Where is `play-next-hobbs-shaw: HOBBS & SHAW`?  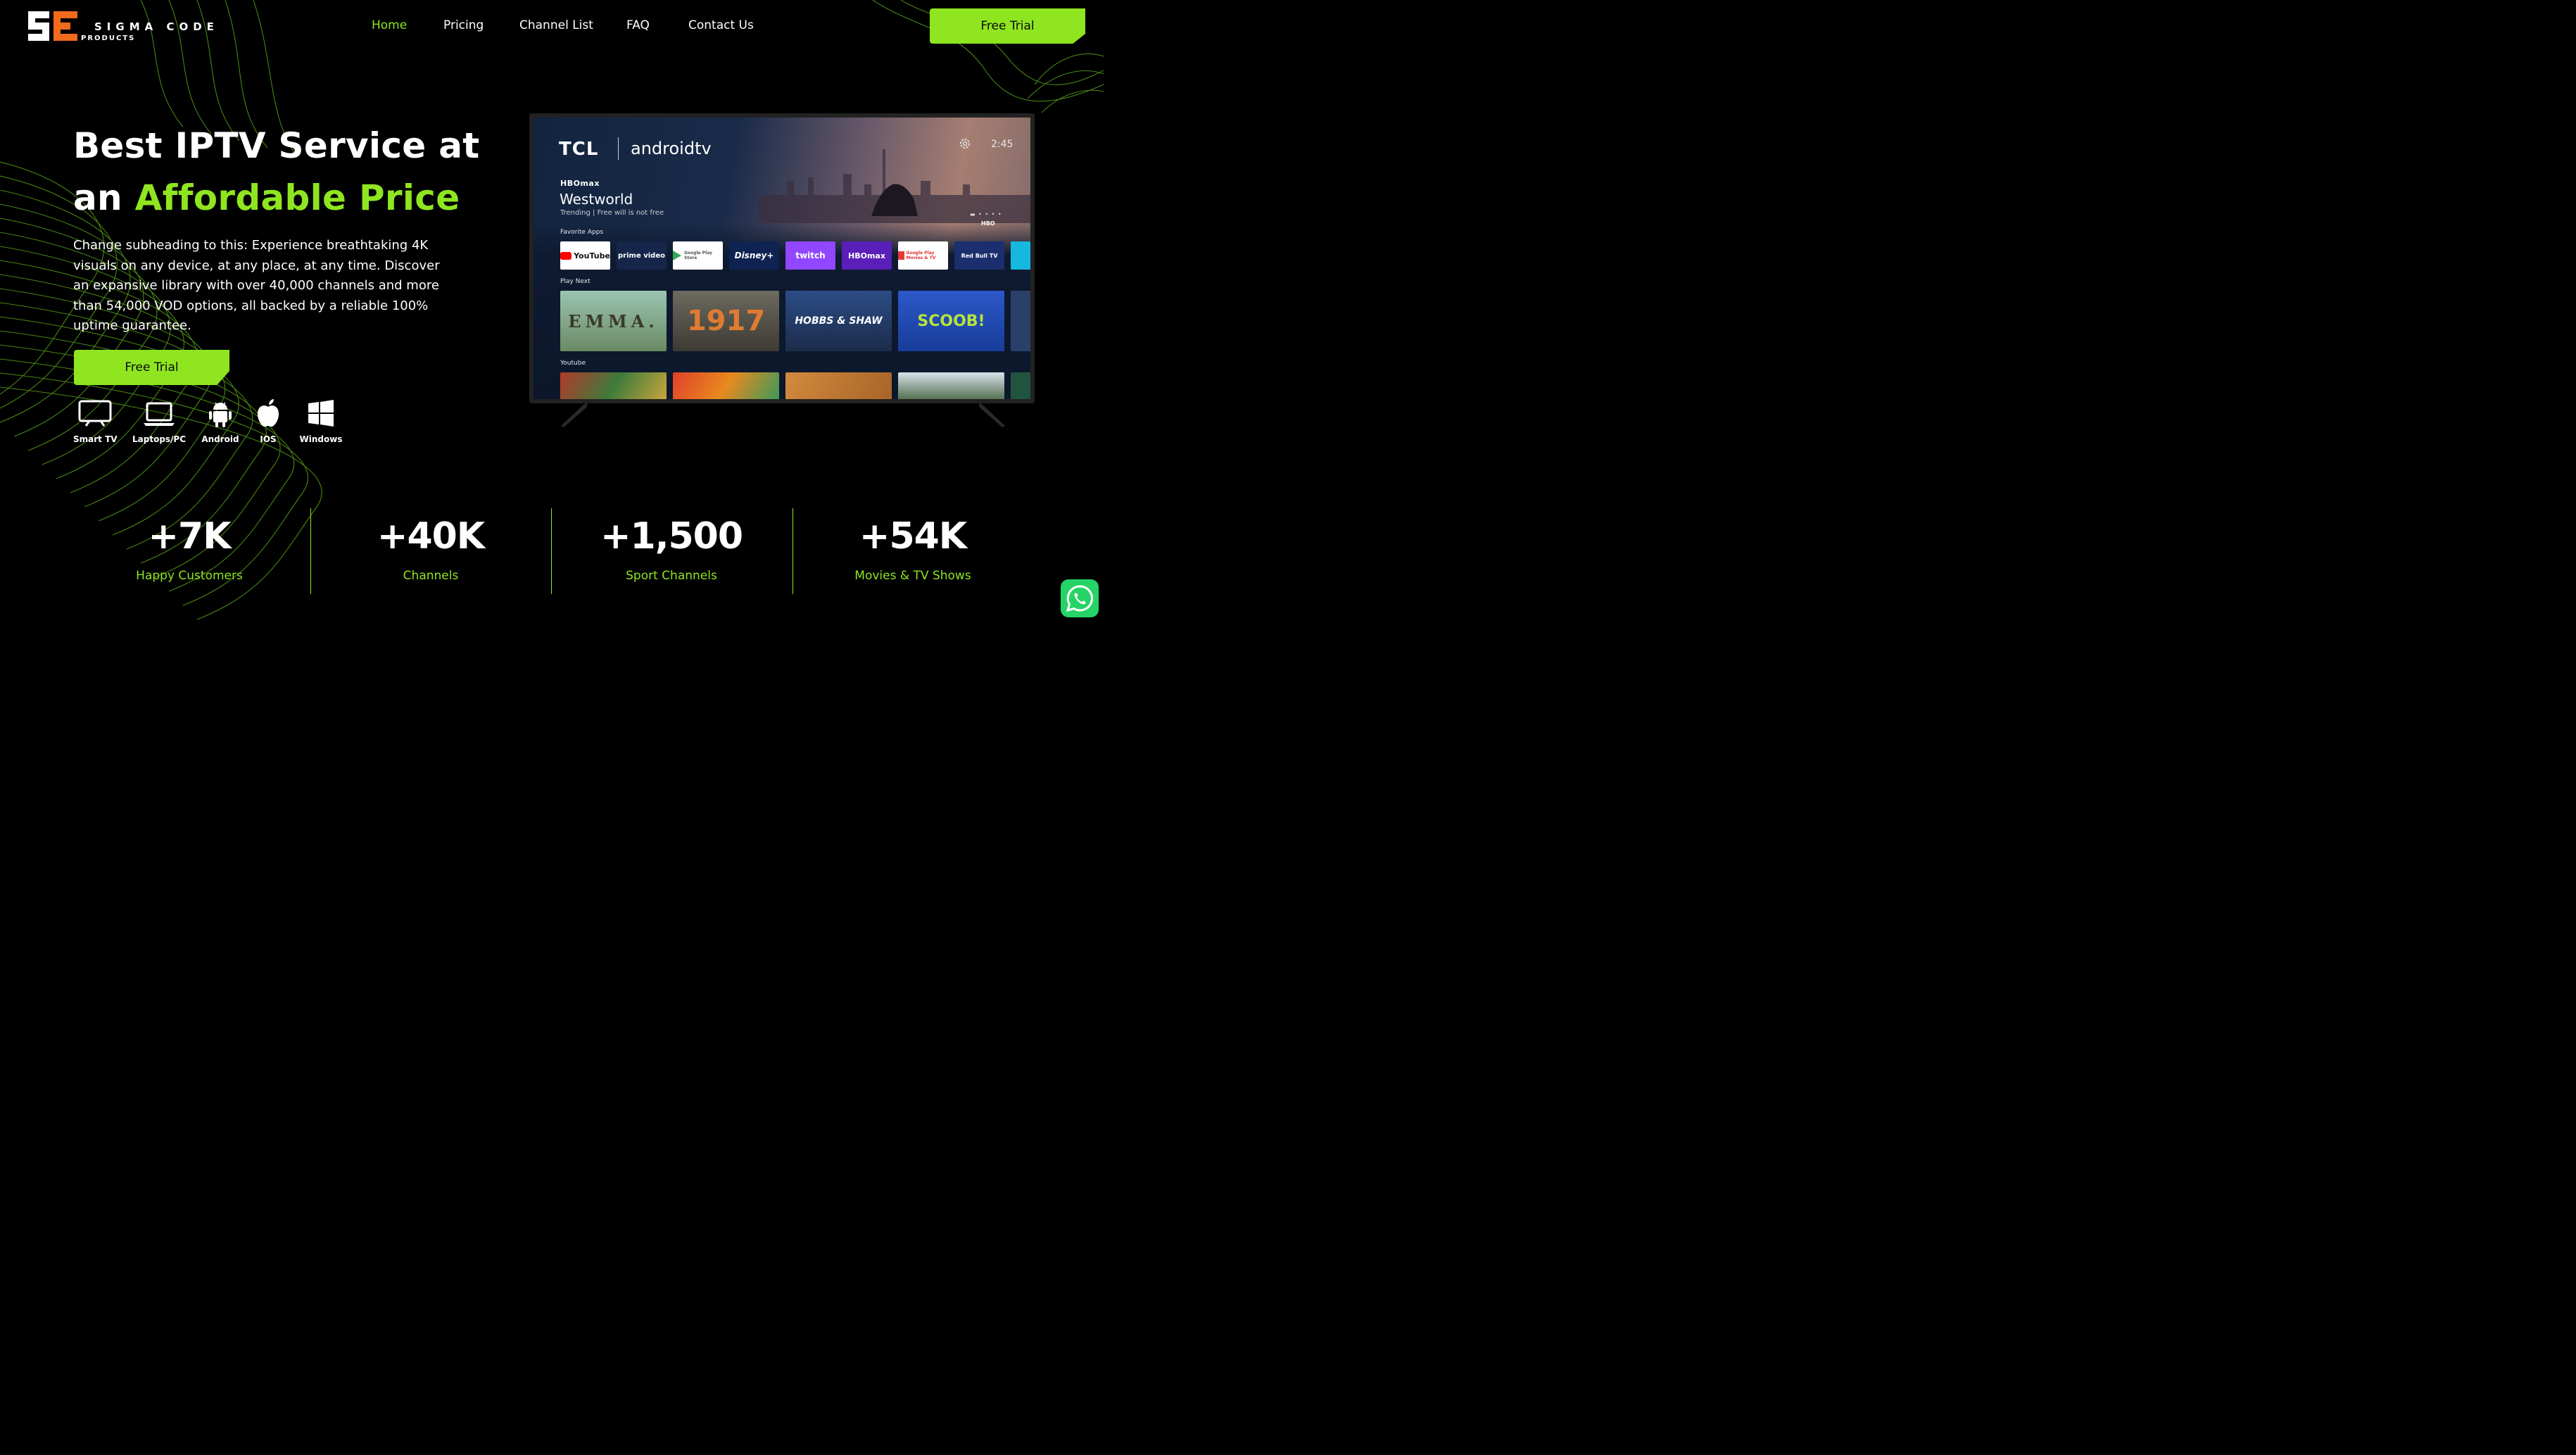
play-next-hobbs-shaw: HOBBS & SHAW is located at coordinates (838, 321).